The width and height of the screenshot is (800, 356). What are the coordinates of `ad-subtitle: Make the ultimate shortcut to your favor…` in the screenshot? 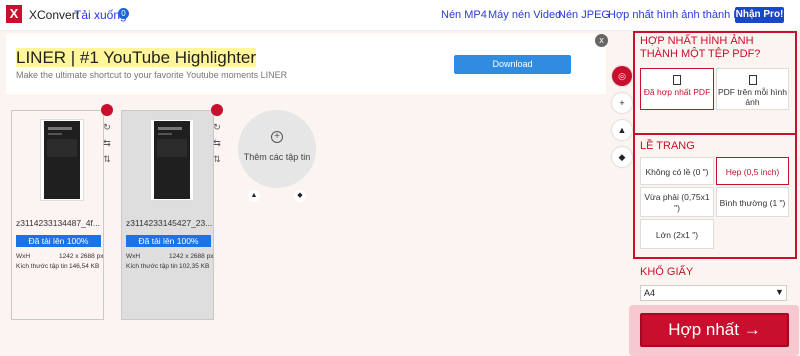 It's located at (152, 75).